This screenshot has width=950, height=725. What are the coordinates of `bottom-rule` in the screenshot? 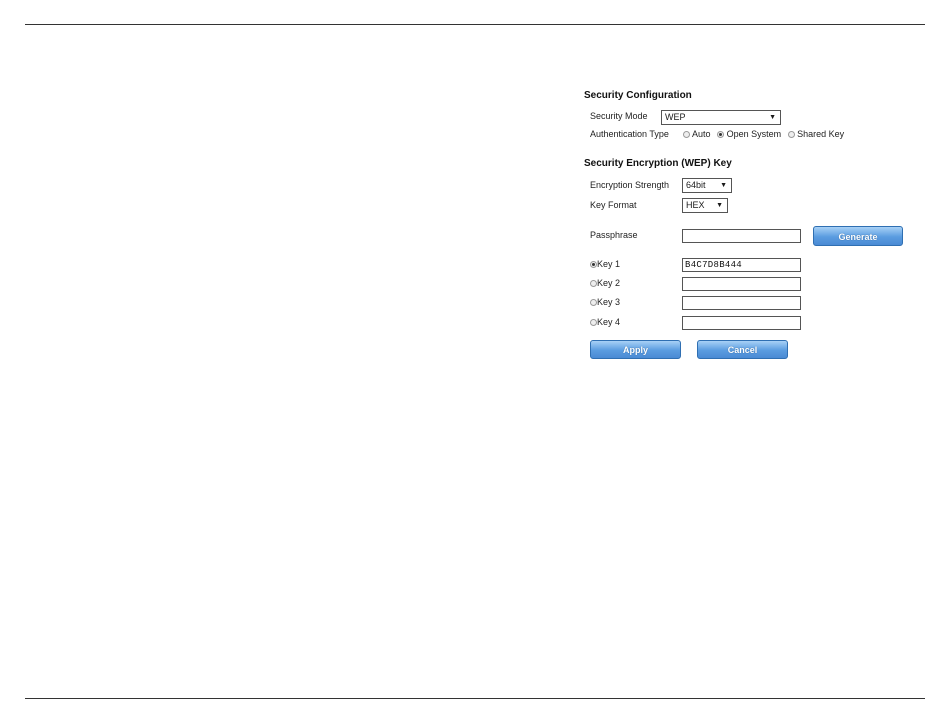 It's located at (475, 698).